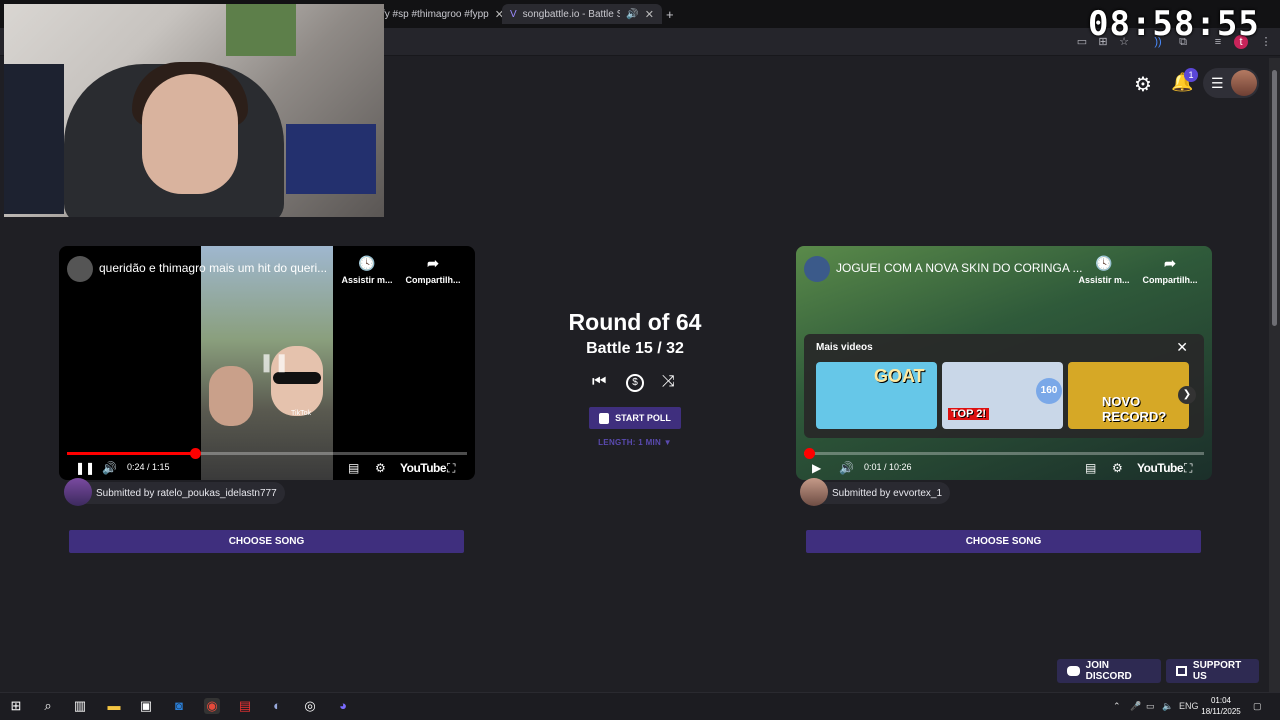 This screenshot has height=720, width=1280. I want to click on choose-song-left-button: CHOOSE SONG, so click(266, 541).